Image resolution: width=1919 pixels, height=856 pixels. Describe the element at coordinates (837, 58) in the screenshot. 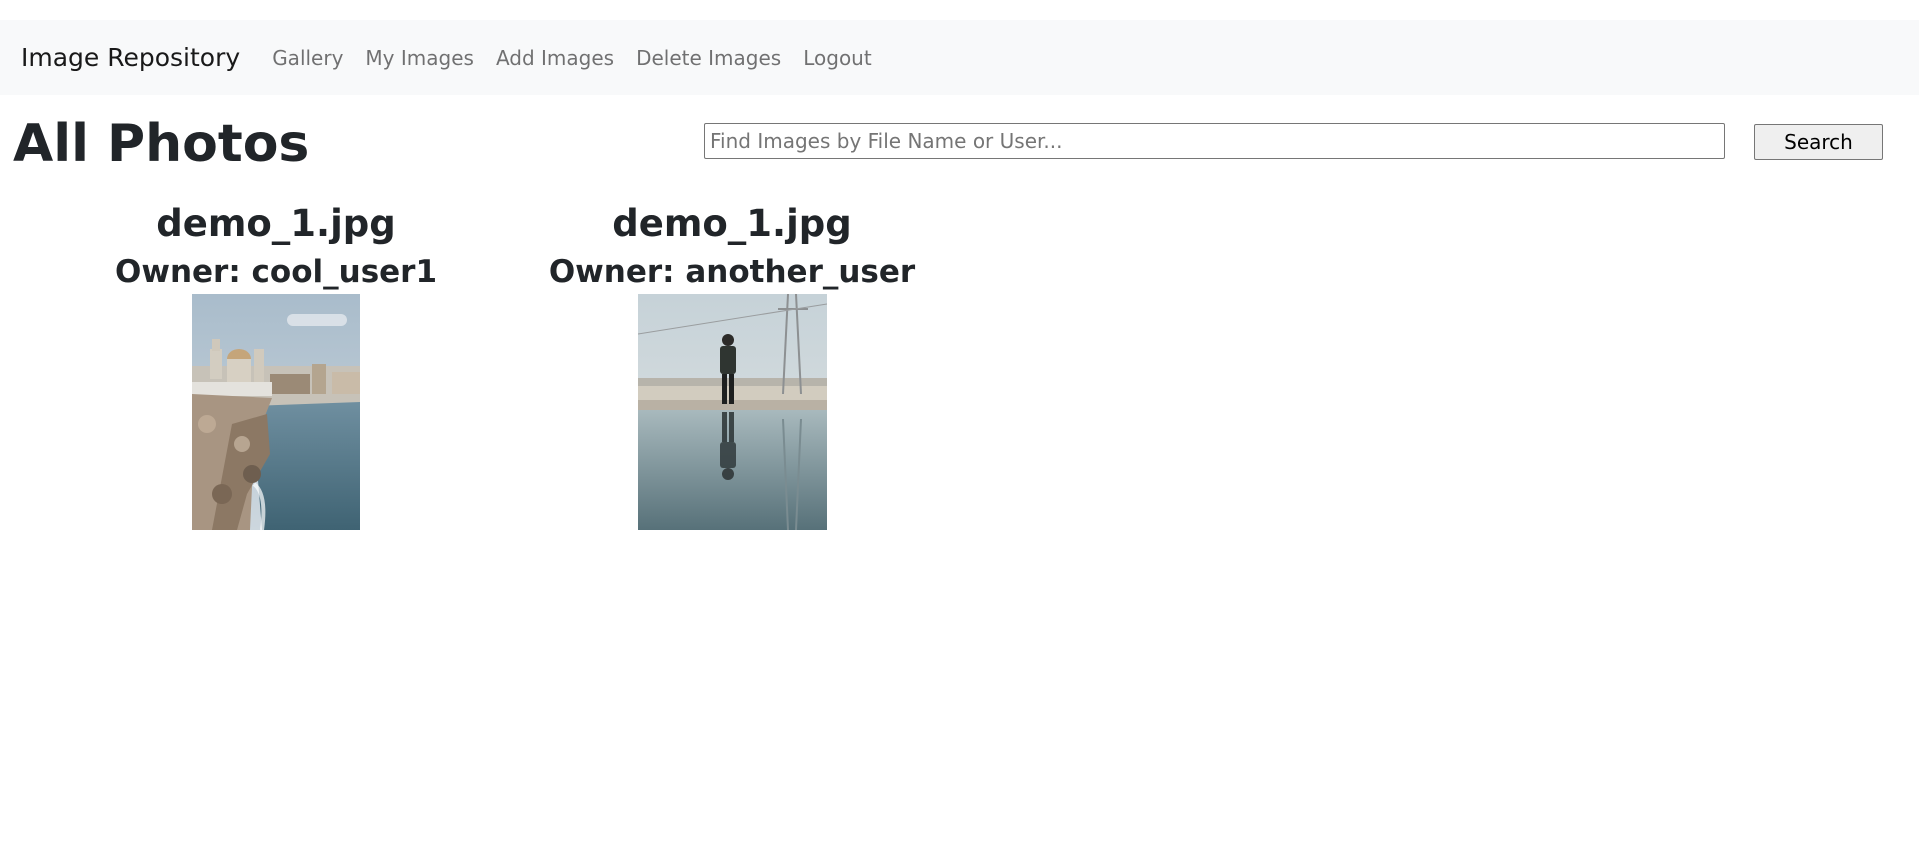

I see `nav-link-logout: Logout` at that location.